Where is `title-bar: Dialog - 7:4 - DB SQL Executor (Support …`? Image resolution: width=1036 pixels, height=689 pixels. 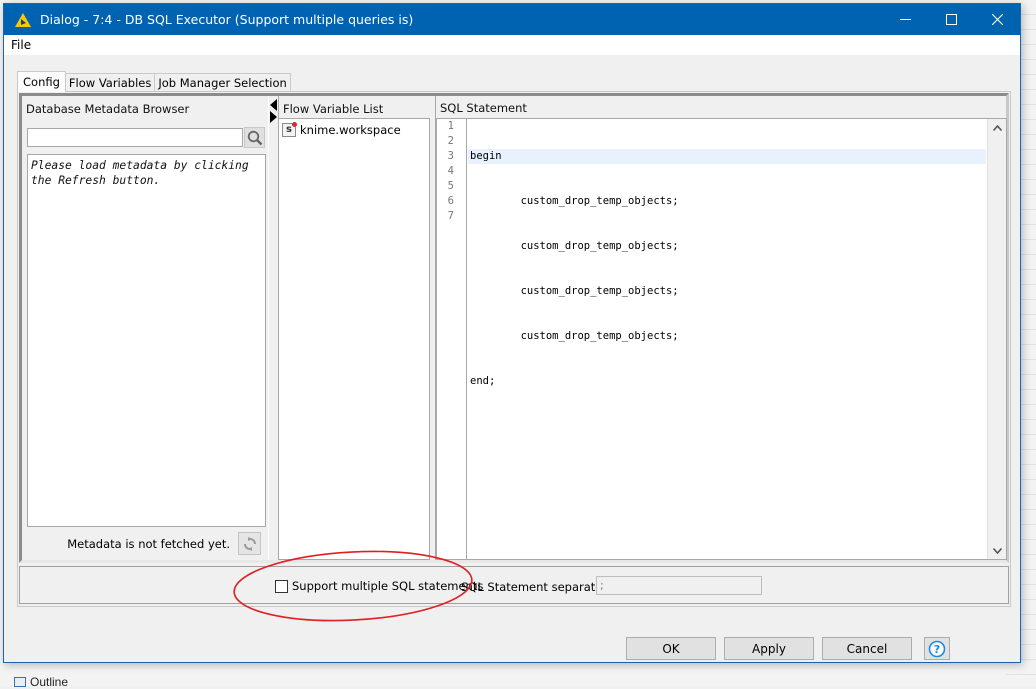 title-bar: Dialog - 7:4 - DB SQL Executor (Support … is located at coordinates (512, 19).